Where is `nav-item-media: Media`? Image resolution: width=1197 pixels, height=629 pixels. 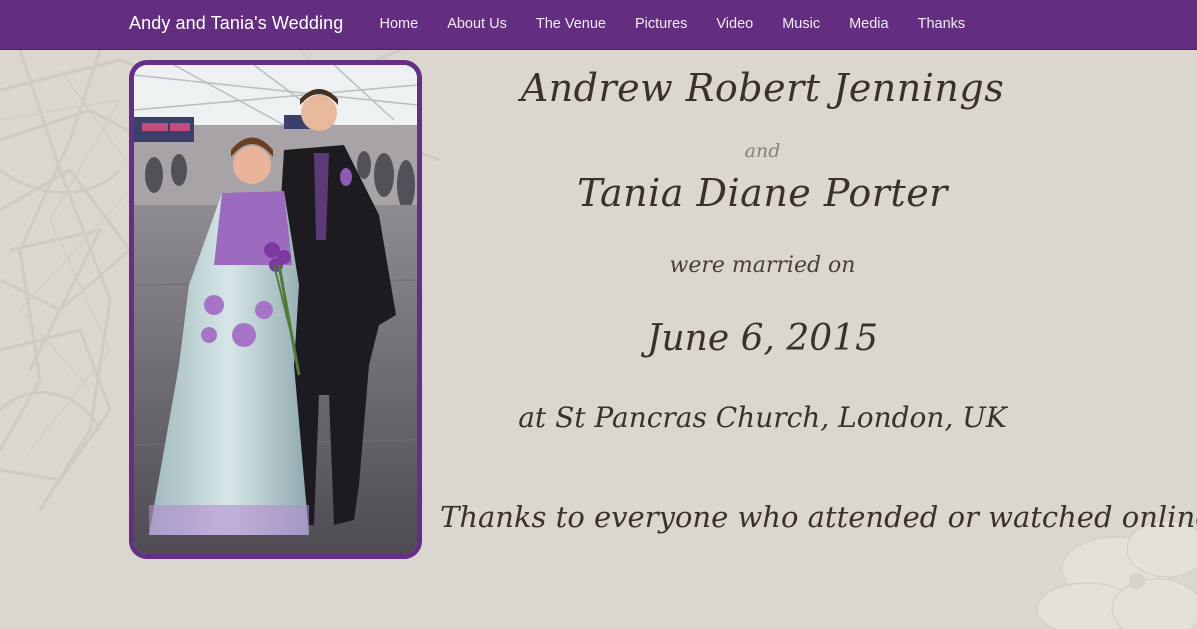
nav-item-media: Media is located at coordinates (869, 25).